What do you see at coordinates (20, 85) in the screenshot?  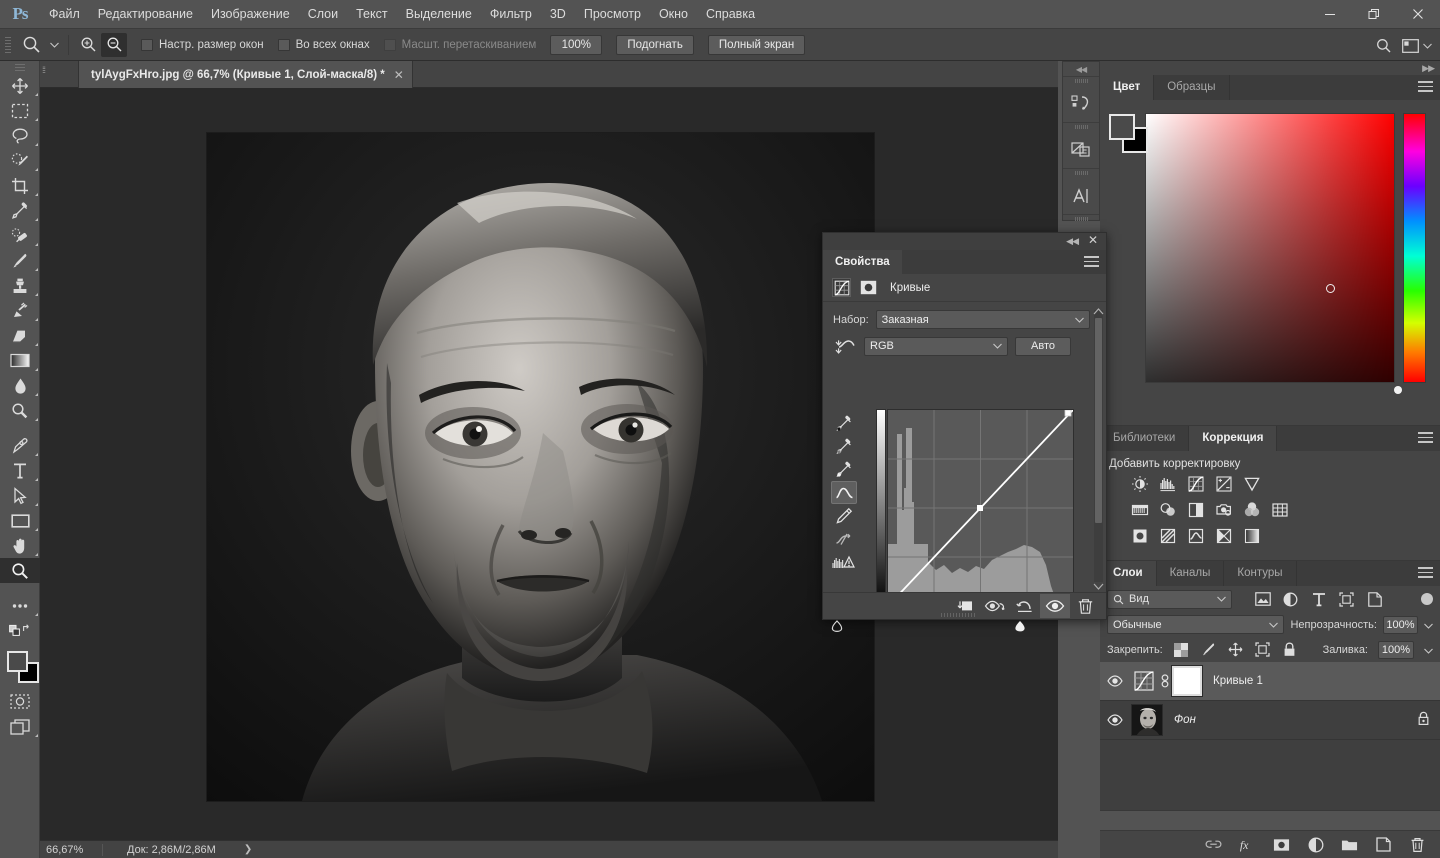 I see `move-tool` at bounding box center [20, 85].